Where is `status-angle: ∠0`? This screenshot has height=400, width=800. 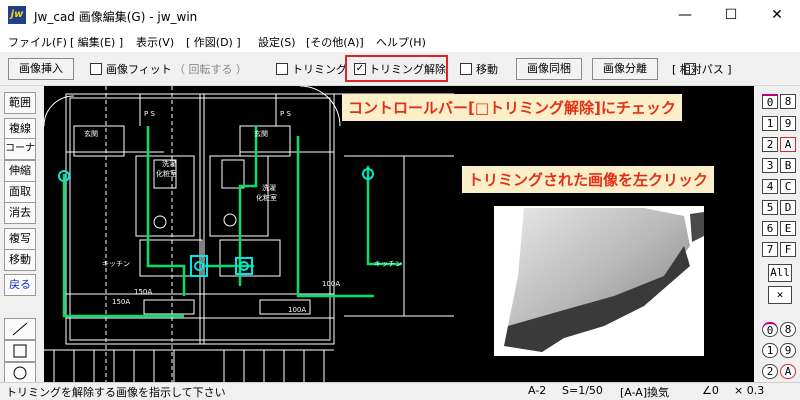
status-angle: ∠0 is located at coordinates (710, 390).